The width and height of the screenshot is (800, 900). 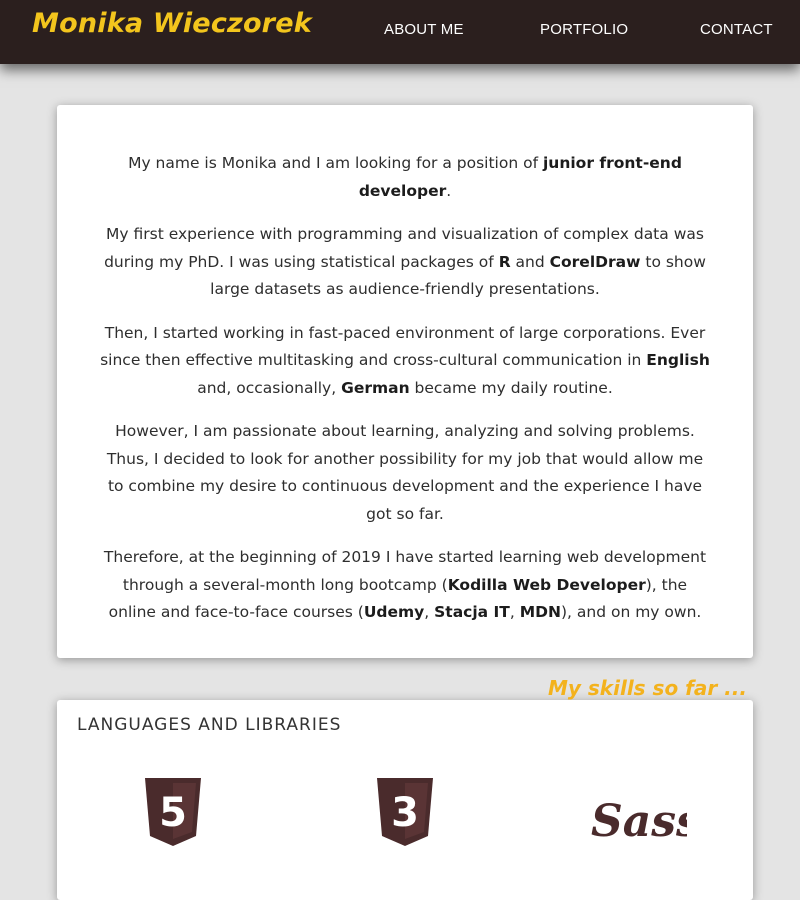 I want to click on paragraph-text: and, occasionally,, so click(x=269, y=387).